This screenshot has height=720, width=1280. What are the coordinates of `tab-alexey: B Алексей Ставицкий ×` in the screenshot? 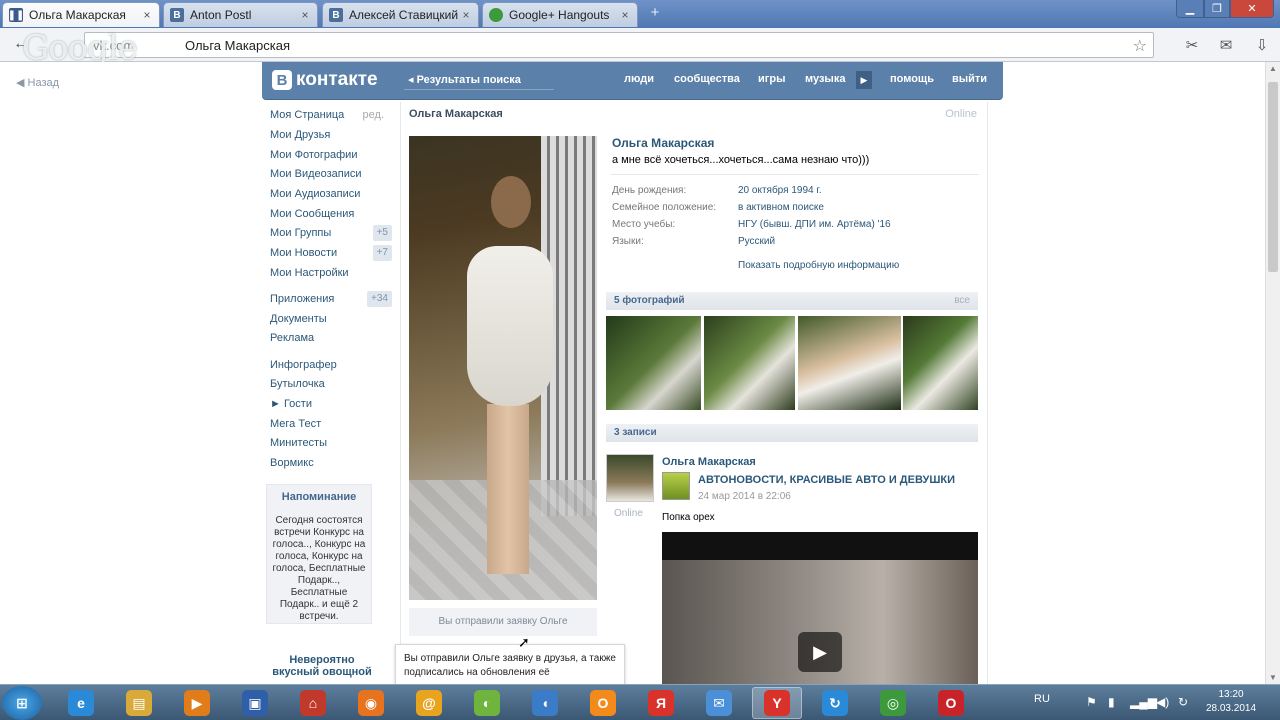 It's located at (400, 14).